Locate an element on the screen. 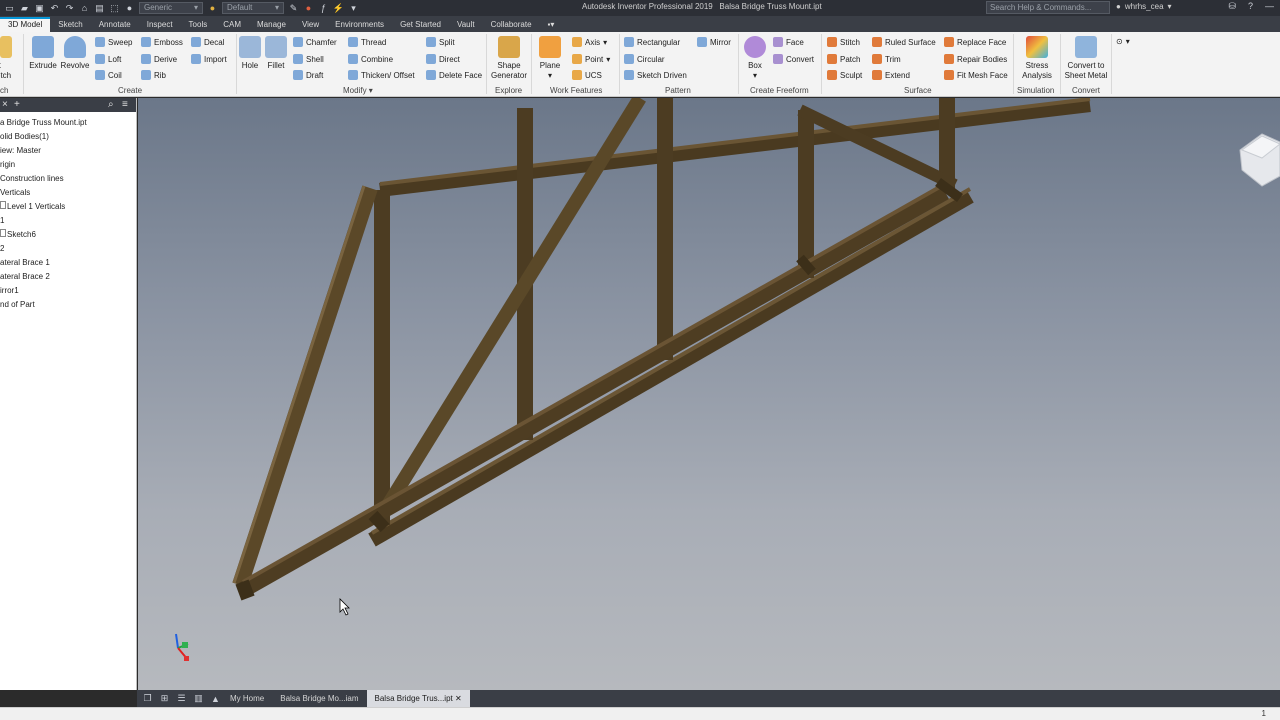  tree-node-feature-1: 1 is located at coordinates (68, 221).